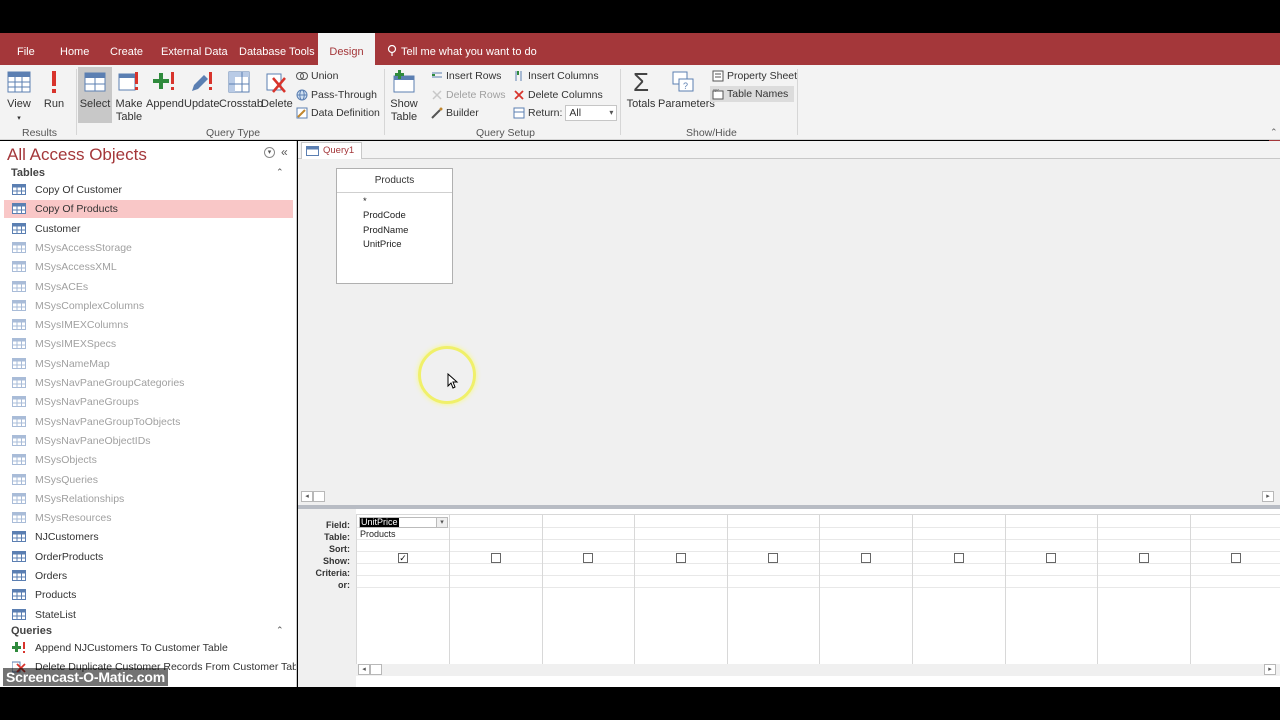 The width and height of the screenshot is (1280, 720). I want to click on make-table-button: Make Table, so click(129, 97).